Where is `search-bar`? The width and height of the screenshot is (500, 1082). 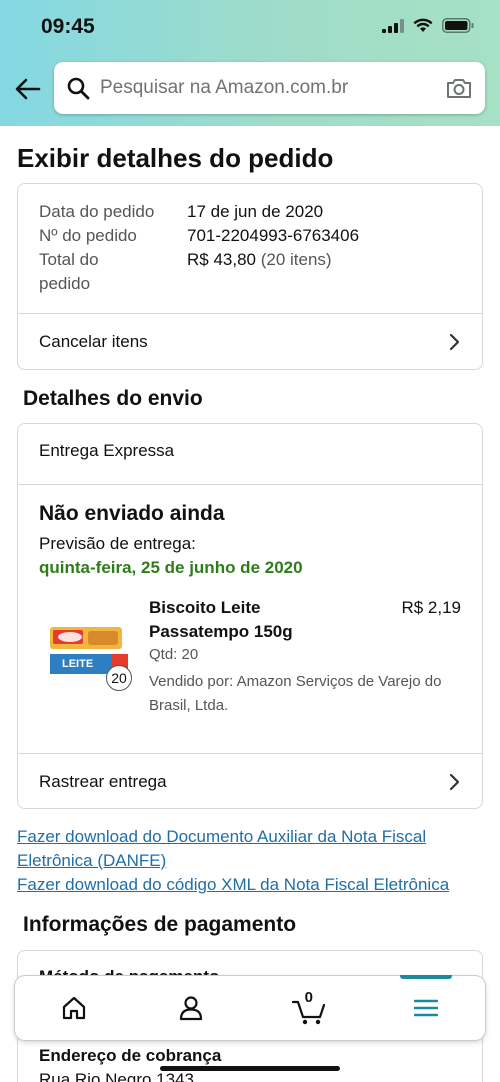 search-bar is located at coordinates (269, 88).